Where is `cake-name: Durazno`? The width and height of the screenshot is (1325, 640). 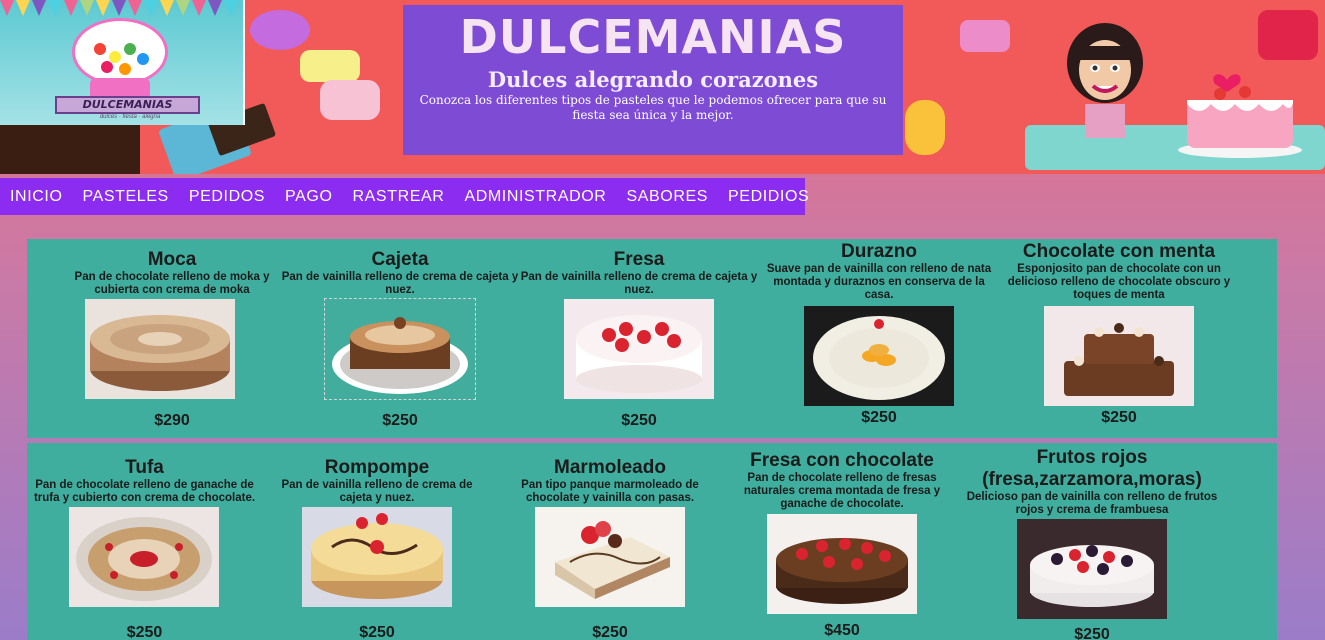
cake-name: Durazno is located at coordinates (879, 251).